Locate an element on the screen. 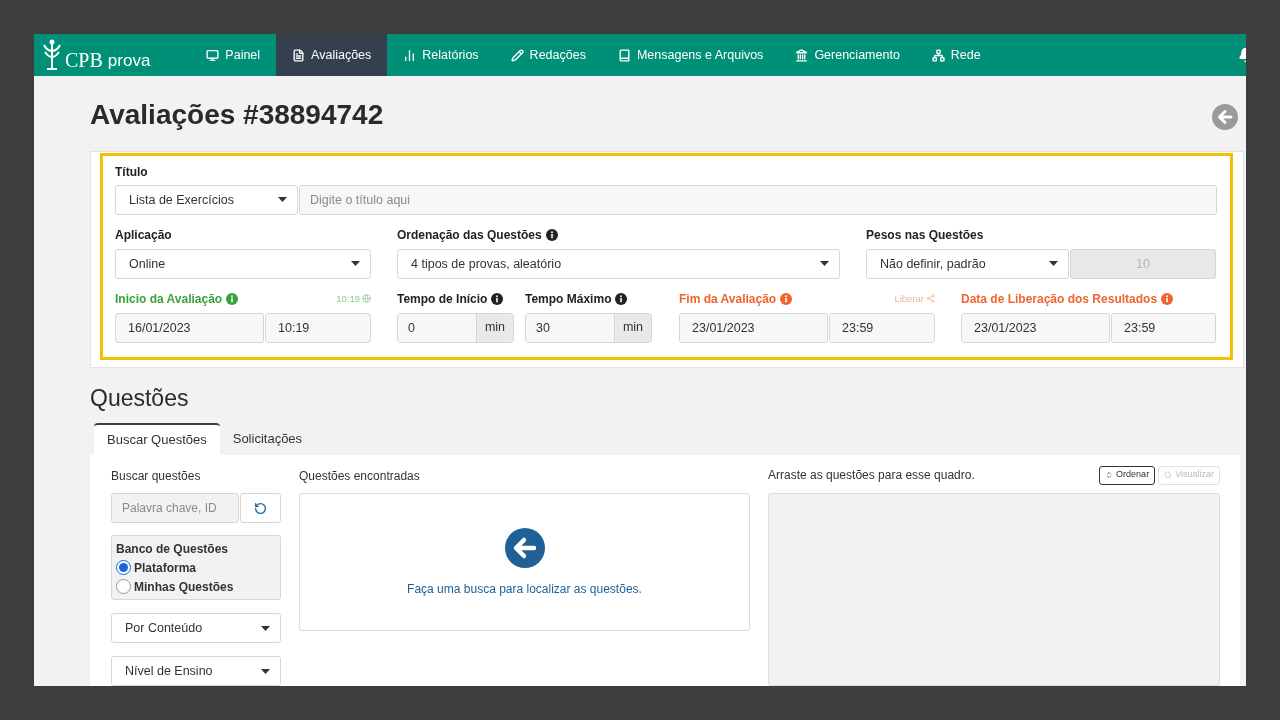 The height and width of the screenshot is (720, 1280). logo-product-text: prova is located at coordinates (129, 61).